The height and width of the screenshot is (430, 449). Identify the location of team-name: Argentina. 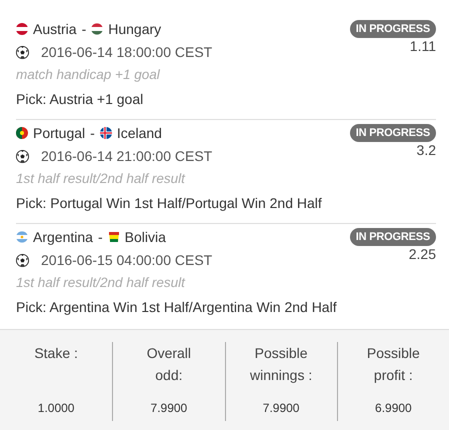
(63, 237).